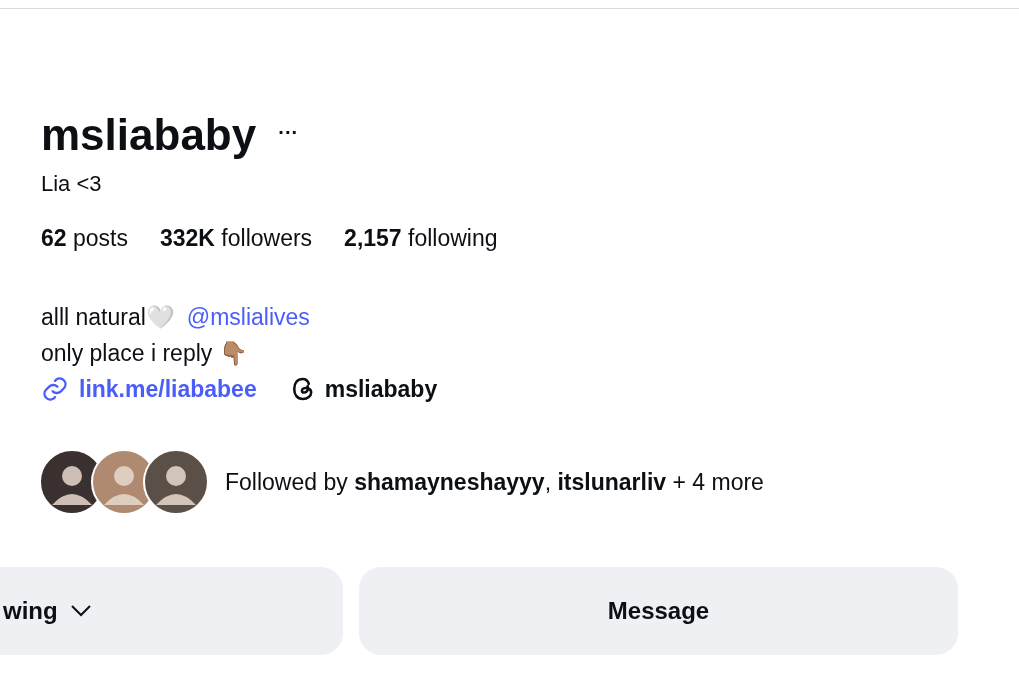  What do you see at coordinates (658, 611) in the screenshot?
I see `message-button: Message` at bounding box center [658, 611].